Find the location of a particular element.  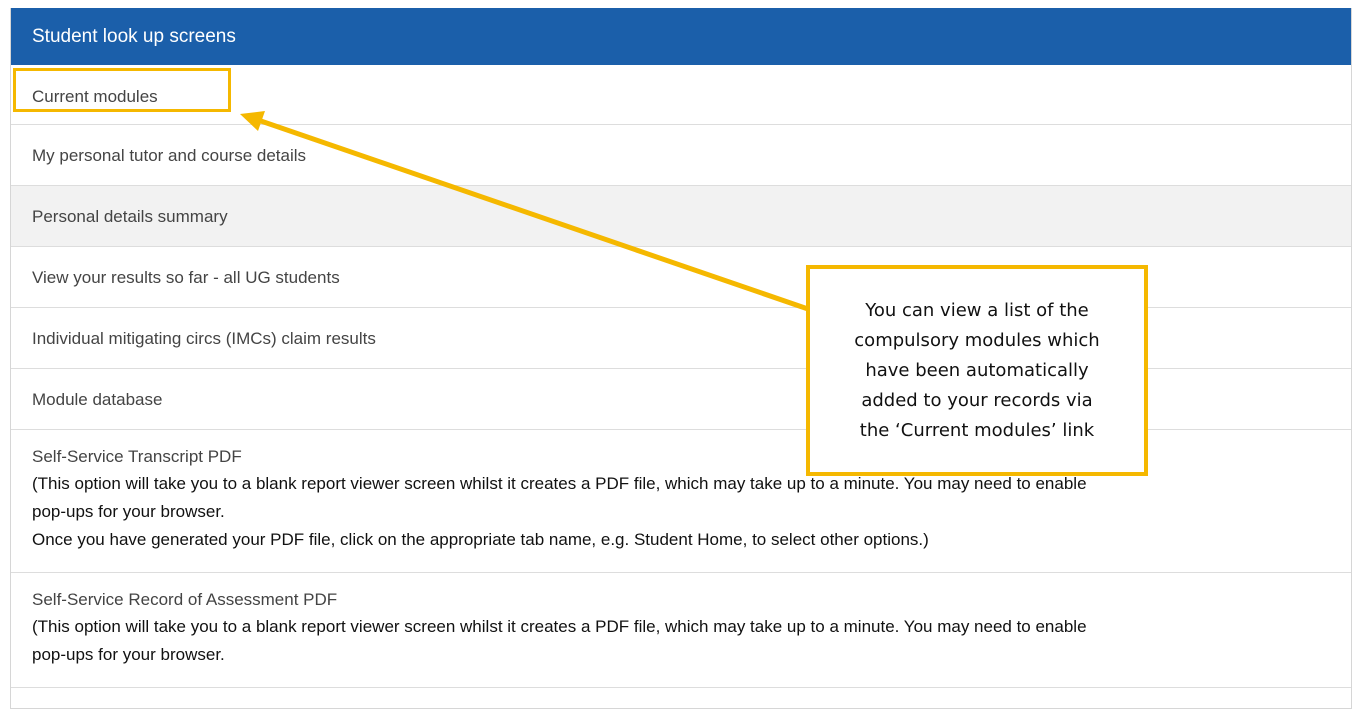

callout-line: compulsory modules which is located at coordinates (977, 340).